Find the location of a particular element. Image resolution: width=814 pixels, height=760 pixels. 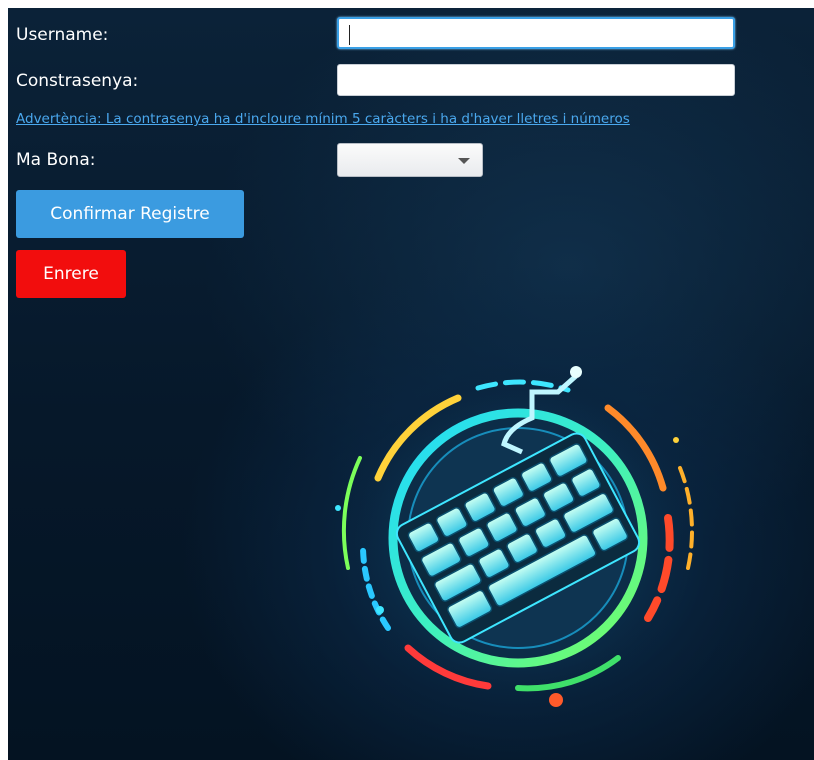

username-input is located at coordinates (536, 33).